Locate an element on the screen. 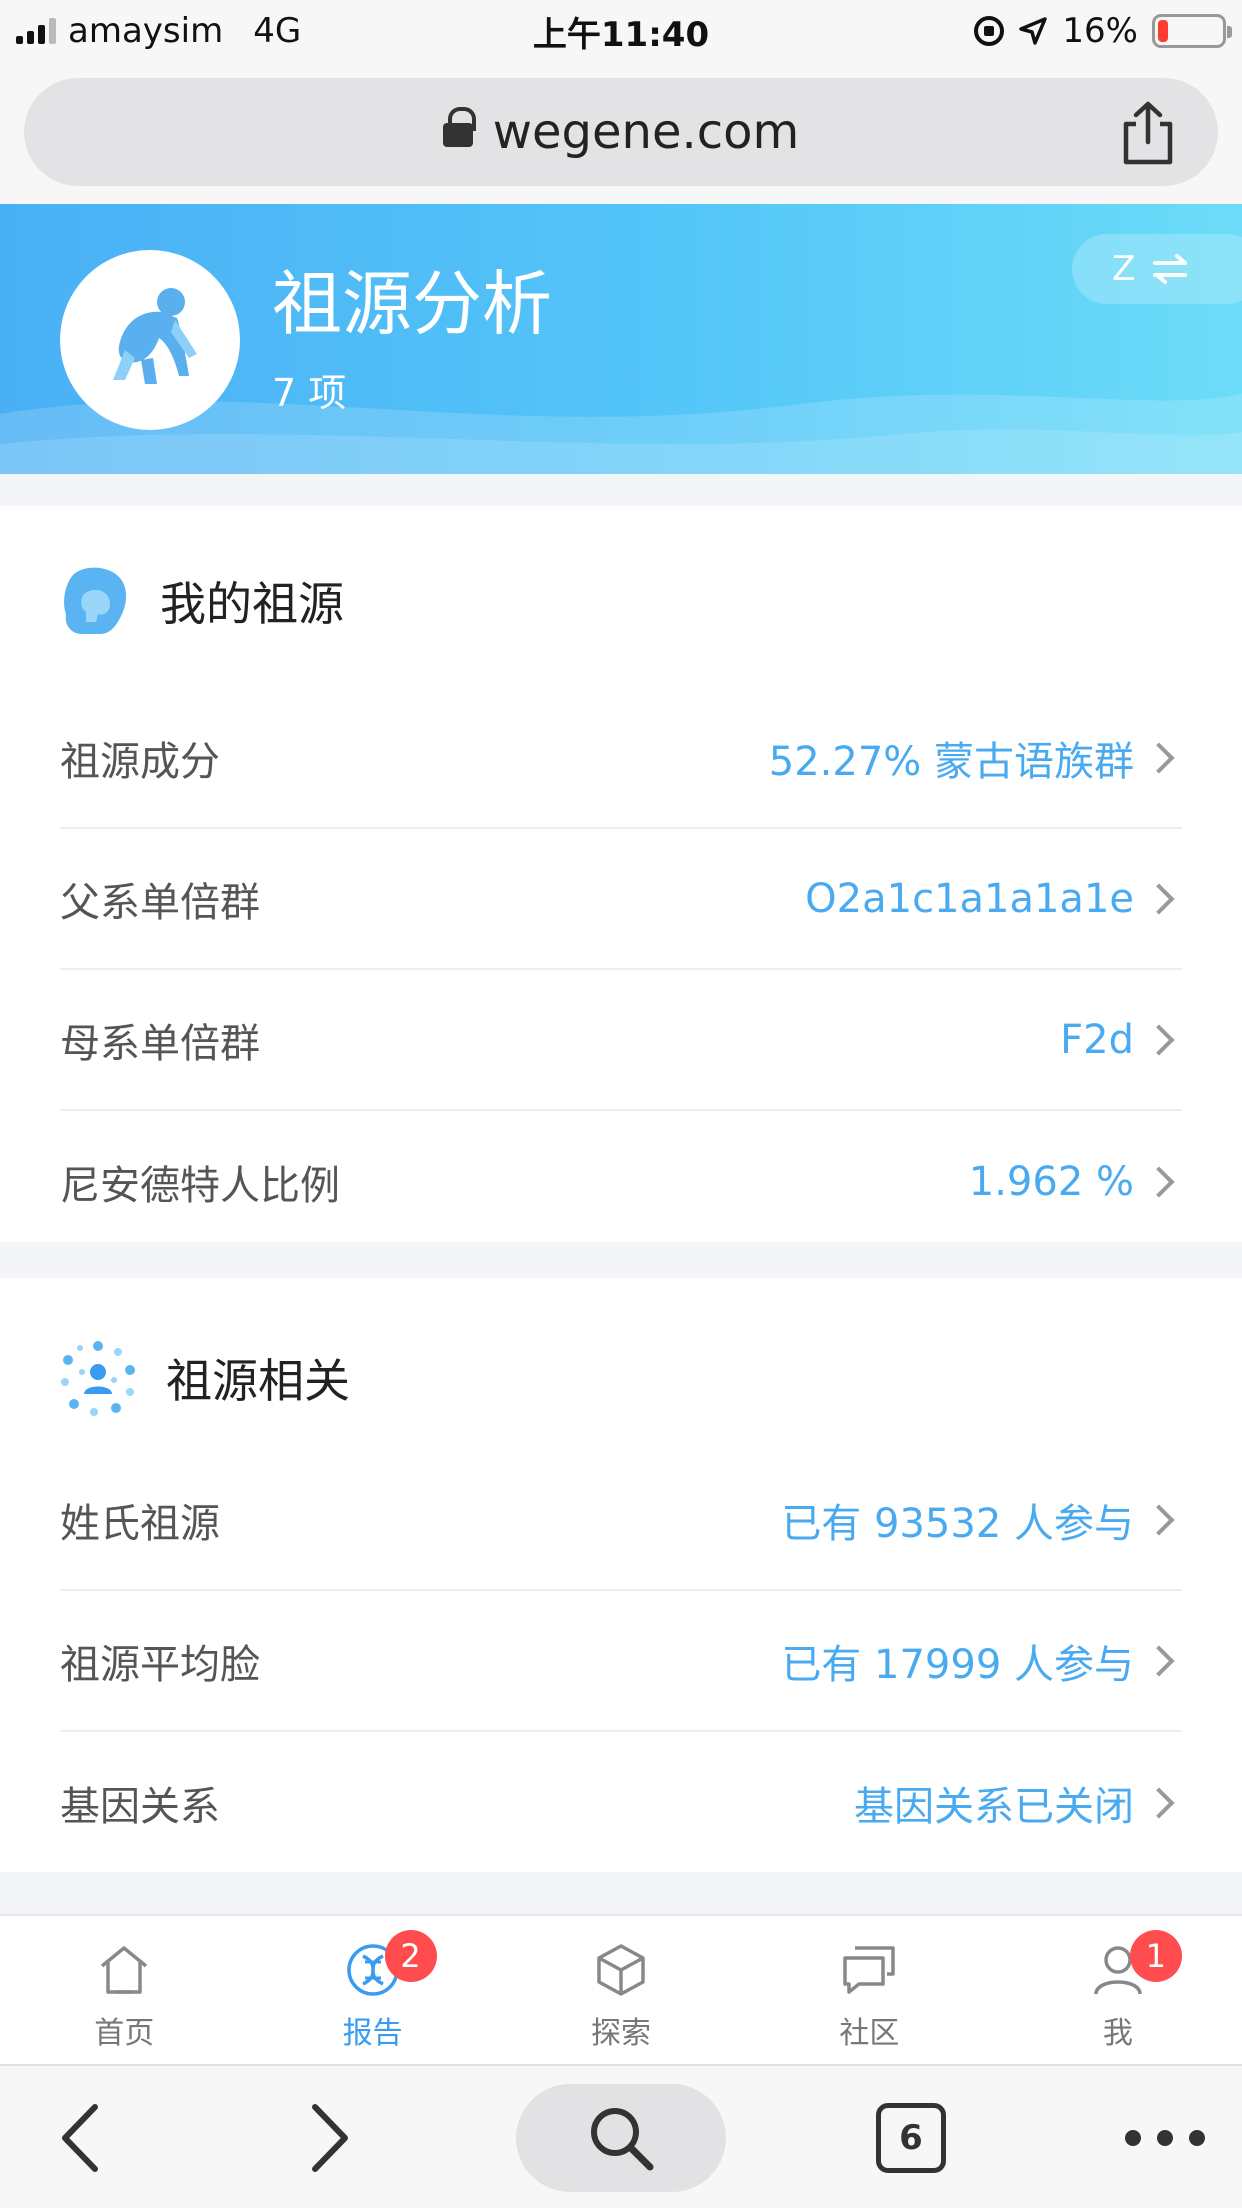 The image size is (1242, 2208). row-right: 52.27% 蒙古语族群 is located at coordinates (975, 758).